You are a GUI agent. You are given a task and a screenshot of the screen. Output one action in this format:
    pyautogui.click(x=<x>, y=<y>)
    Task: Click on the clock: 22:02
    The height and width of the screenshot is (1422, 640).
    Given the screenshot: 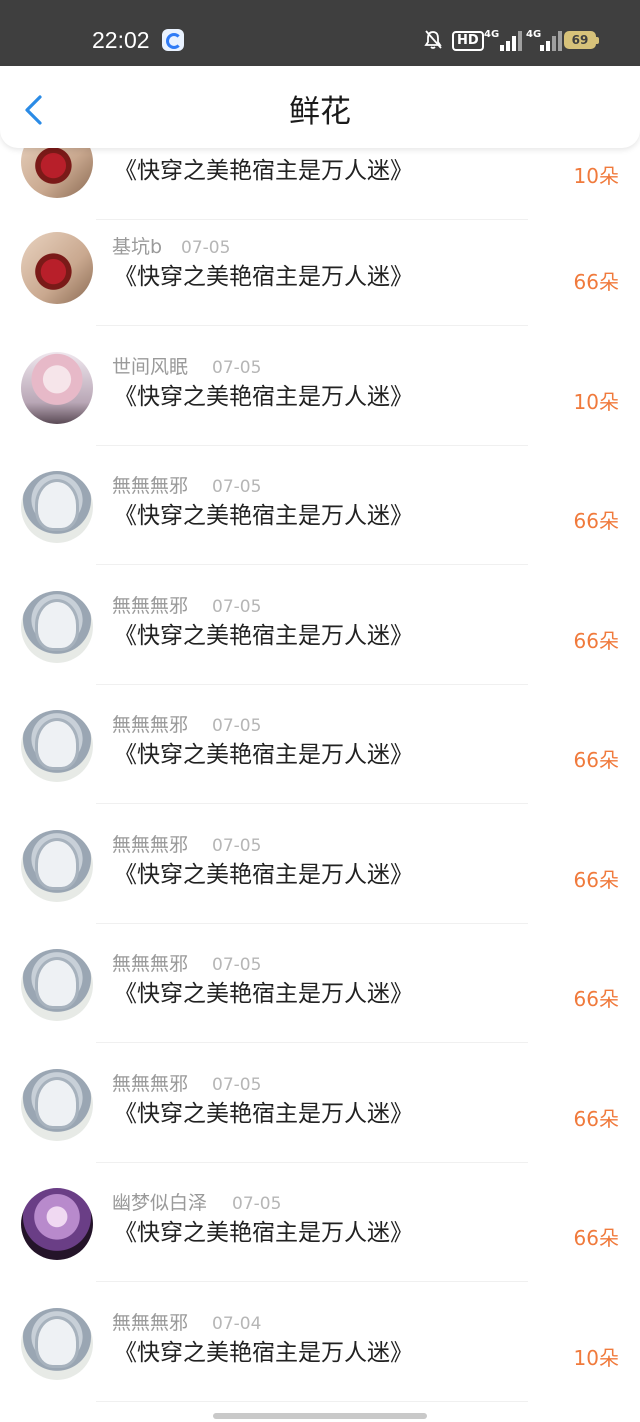 What is the action you would take?
    pyautogui.click(x=121, y=40)
    